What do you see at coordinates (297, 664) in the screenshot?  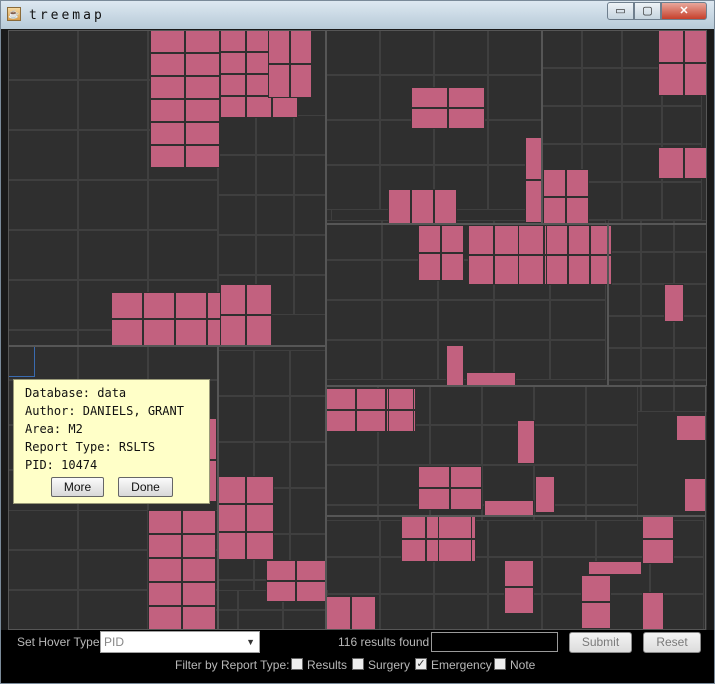 I see `filter-results-checkbox` at bounding box center [297, 664].